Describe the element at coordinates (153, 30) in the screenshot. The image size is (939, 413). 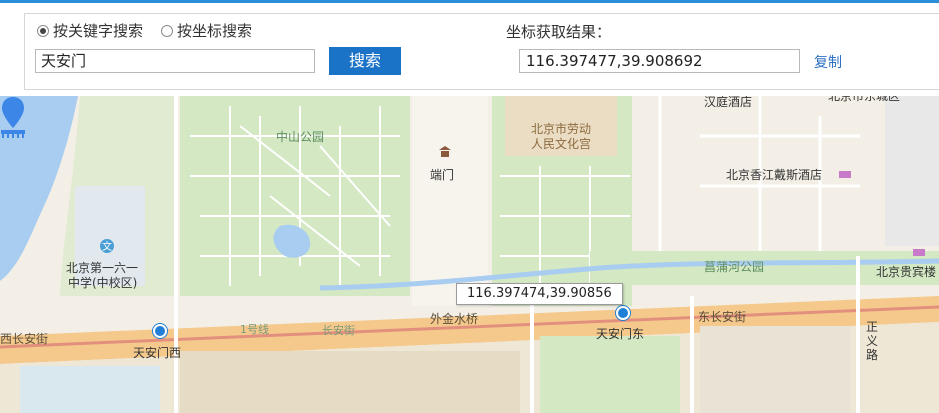
I see `search-mode-group: 按关键字搜索 按坐标搜索` at that location.